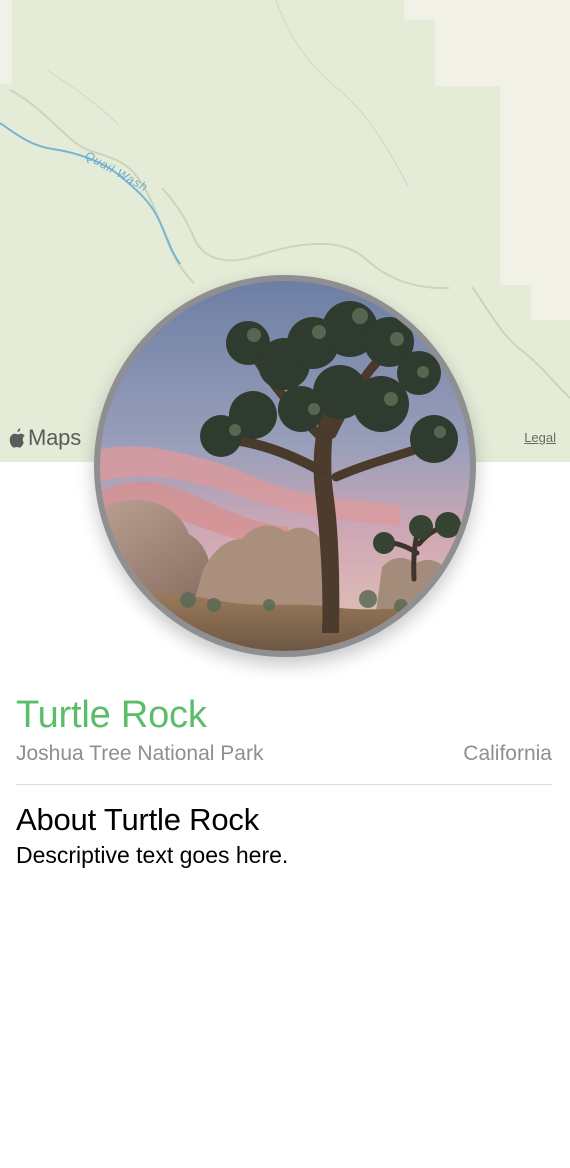  What do you see at coordinates (137, 819) in the screenshot?
I see `about-section-title: About Turtle Rock` at bounding box center [137, 819].